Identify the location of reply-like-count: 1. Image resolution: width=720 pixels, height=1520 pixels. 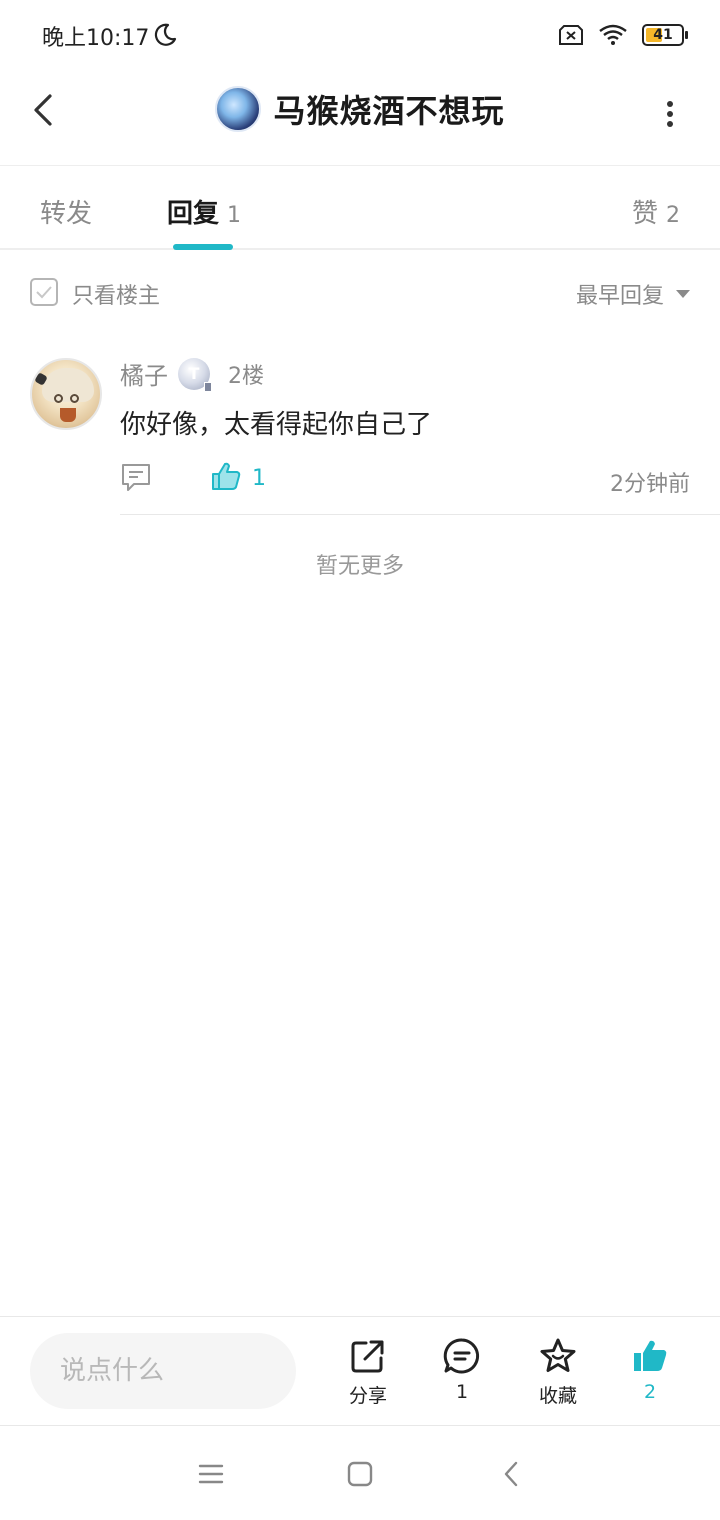
(259, 478).